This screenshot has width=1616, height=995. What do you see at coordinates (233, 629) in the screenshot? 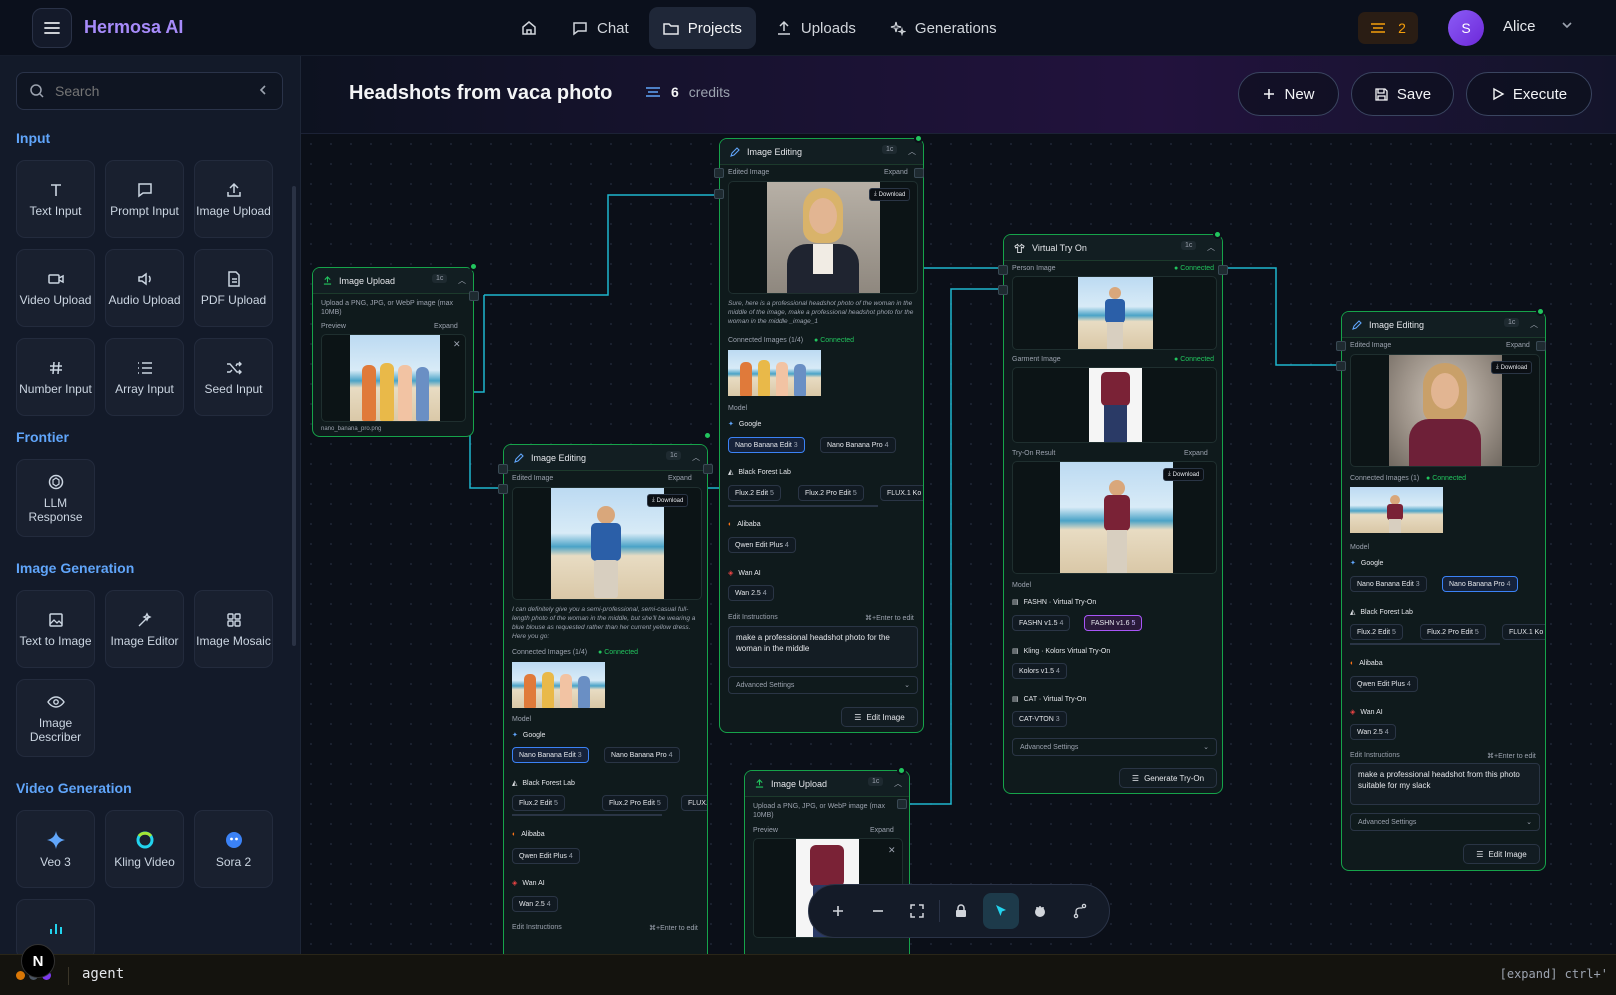
I see `tile-image-mosaic: Image Mosaic` at bounding box center [233, 629].